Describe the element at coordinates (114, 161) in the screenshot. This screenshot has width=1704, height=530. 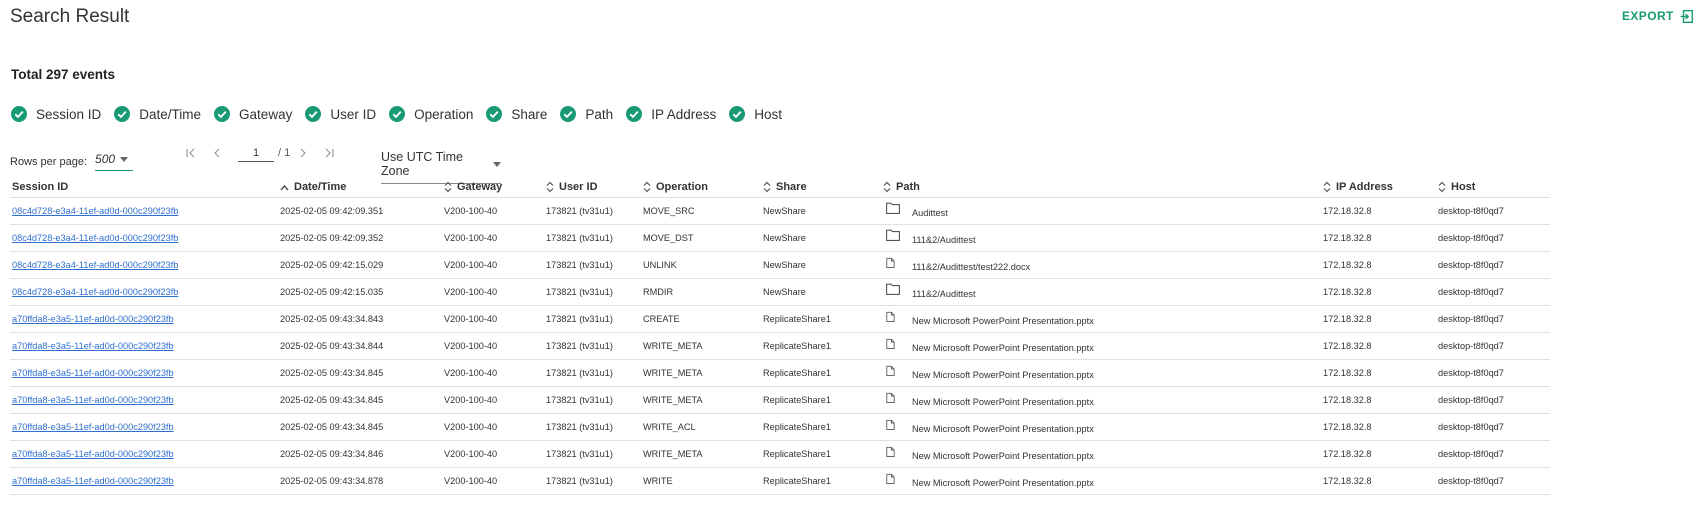
I see `rows-per-page-select: 500` at that location.